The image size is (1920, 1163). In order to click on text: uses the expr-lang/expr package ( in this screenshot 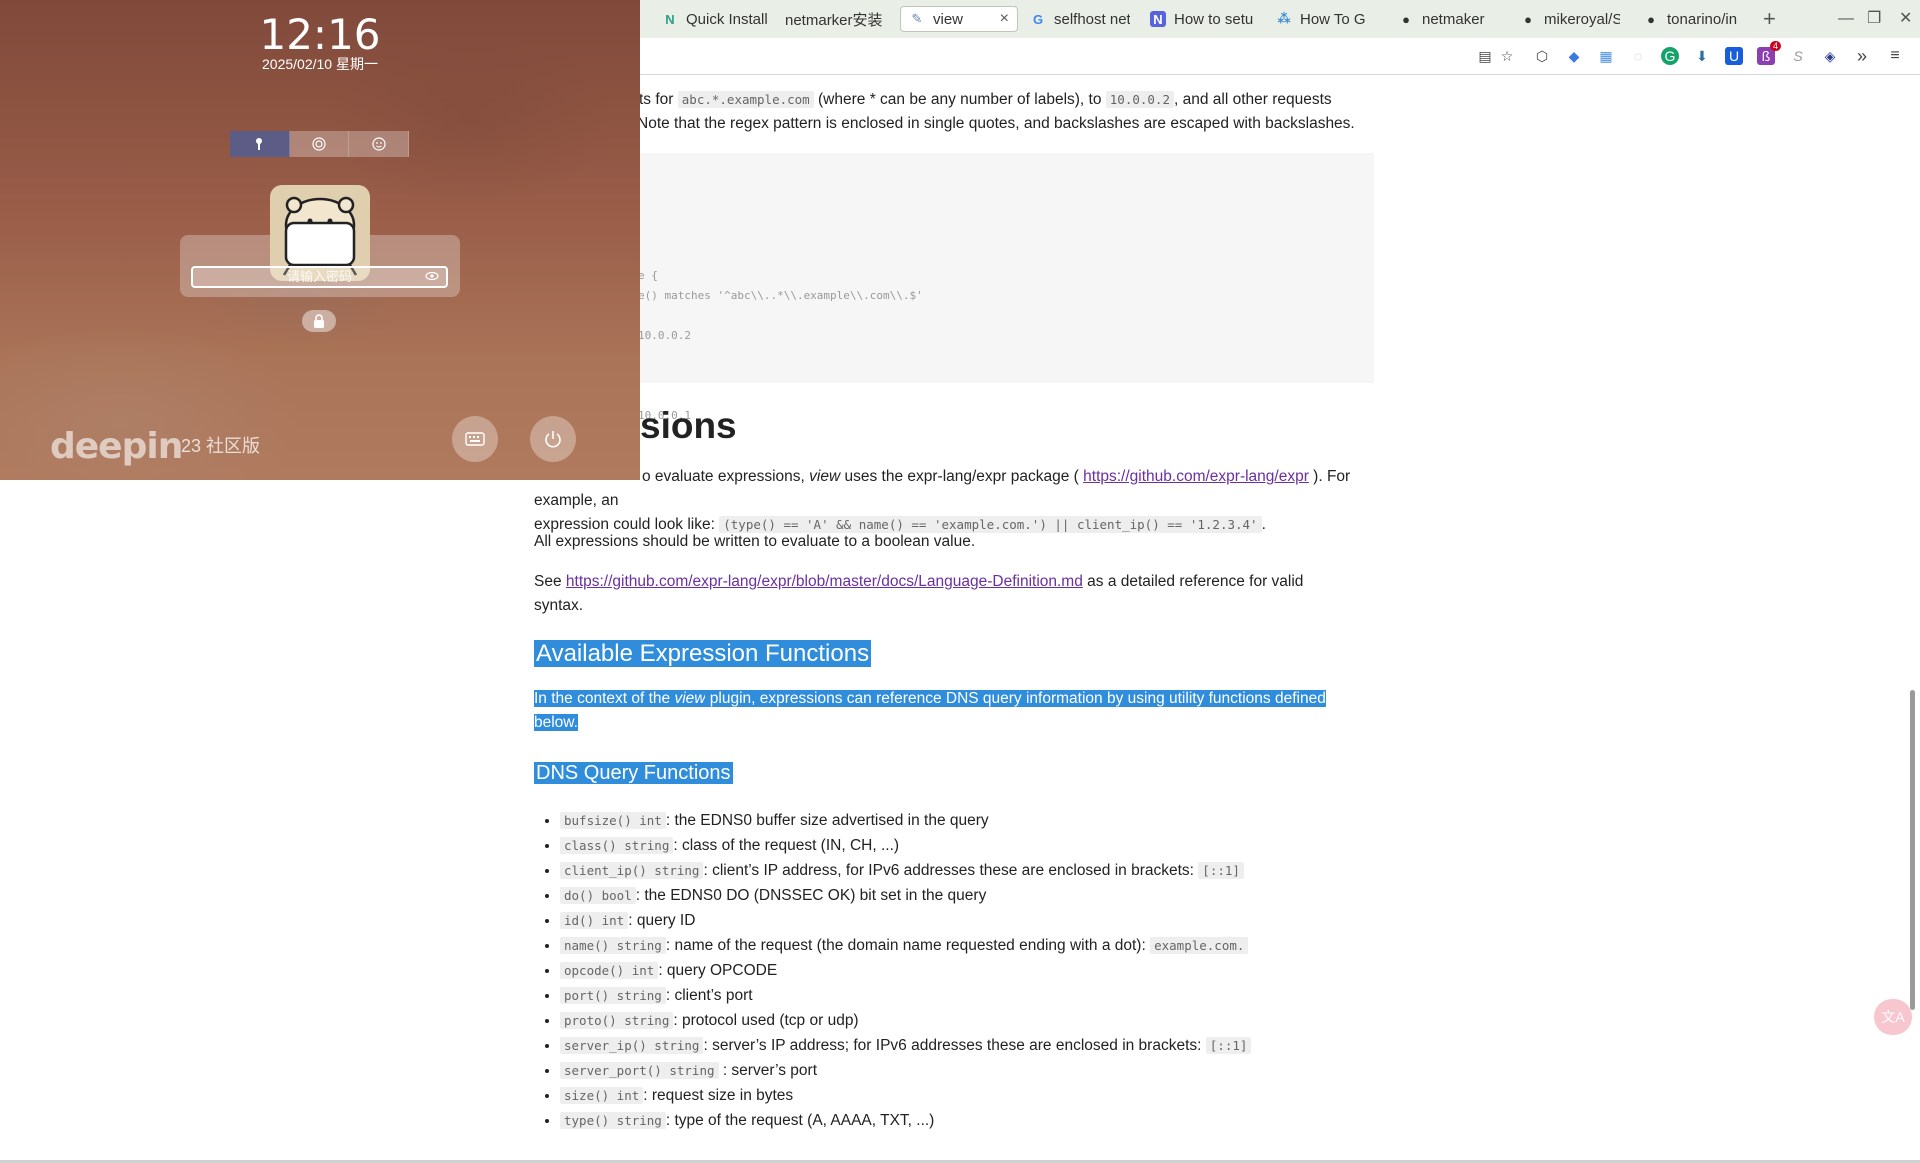, I will do `click(962, 476)`.